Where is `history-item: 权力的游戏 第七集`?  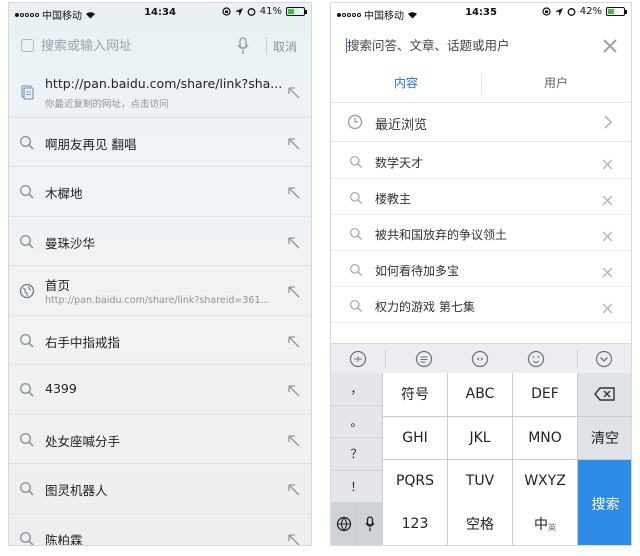
history-item: 权力的游戏 第七集 is located at coordinates (481, 305).